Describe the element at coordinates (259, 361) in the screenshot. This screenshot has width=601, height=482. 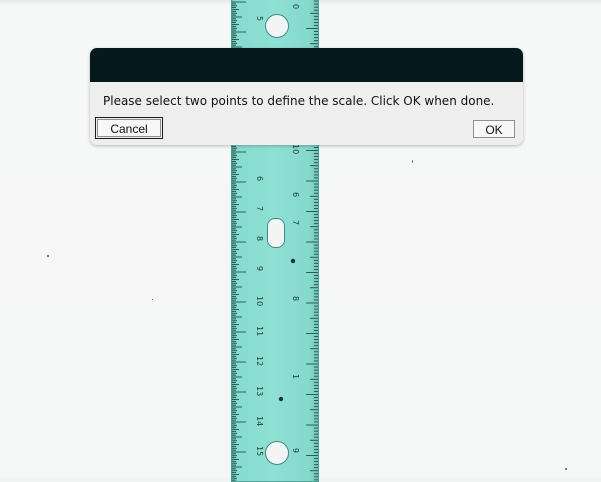
I see `ruler-inch-label: 12` at that location.